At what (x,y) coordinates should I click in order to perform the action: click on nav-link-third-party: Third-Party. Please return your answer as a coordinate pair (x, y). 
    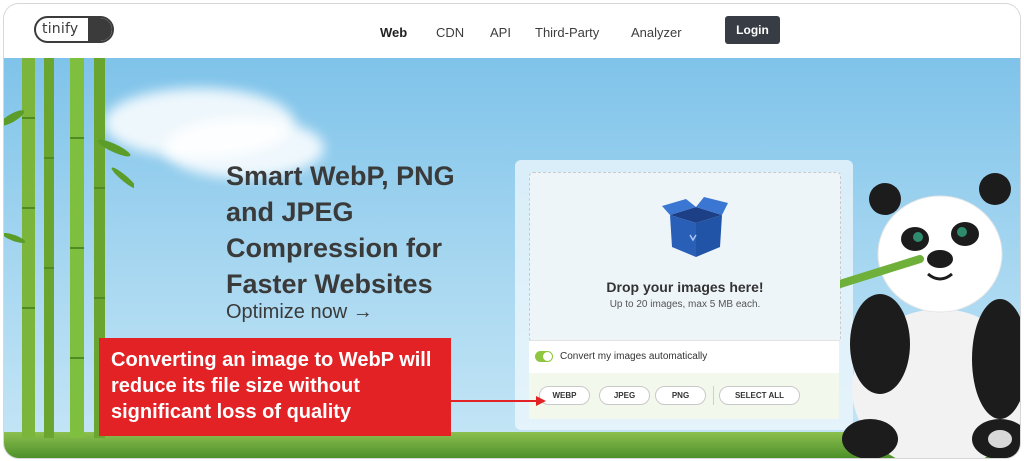
    Looking at the image, I should click on (567, 32).